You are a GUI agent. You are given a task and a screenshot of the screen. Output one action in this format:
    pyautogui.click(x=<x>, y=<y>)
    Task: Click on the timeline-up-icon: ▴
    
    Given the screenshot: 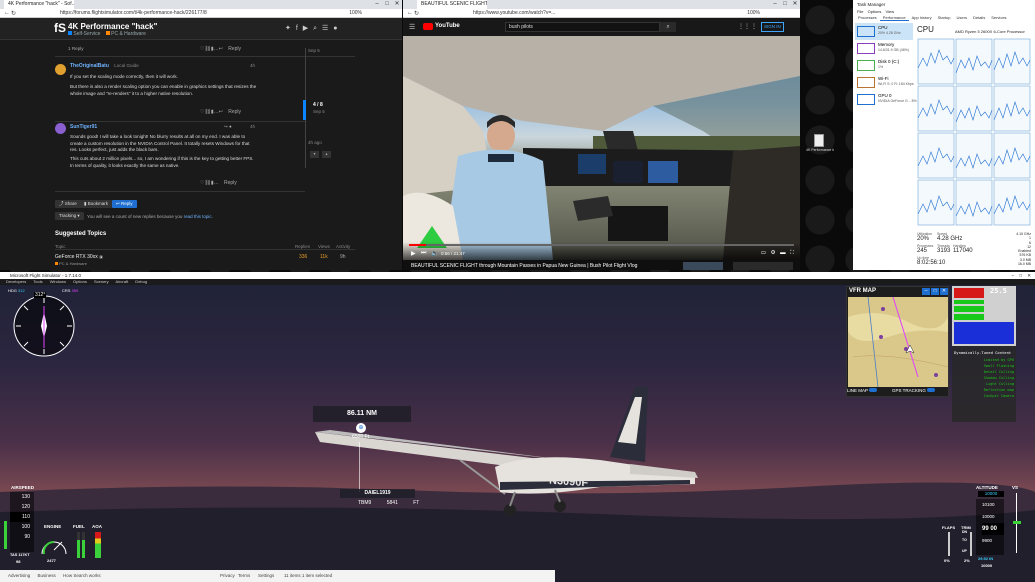 What is the action you would take?
    pyautogui.click(x=326, y=154)
    